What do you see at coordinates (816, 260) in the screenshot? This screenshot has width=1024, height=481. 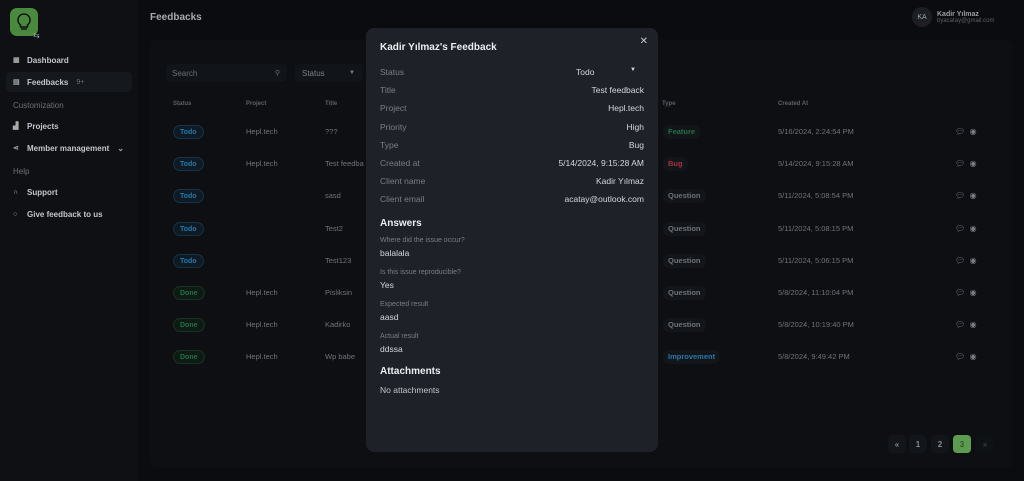 I see `created-at-cell: 5/11/2024, 5:06:15 PM` at bounding box center [816, 260].